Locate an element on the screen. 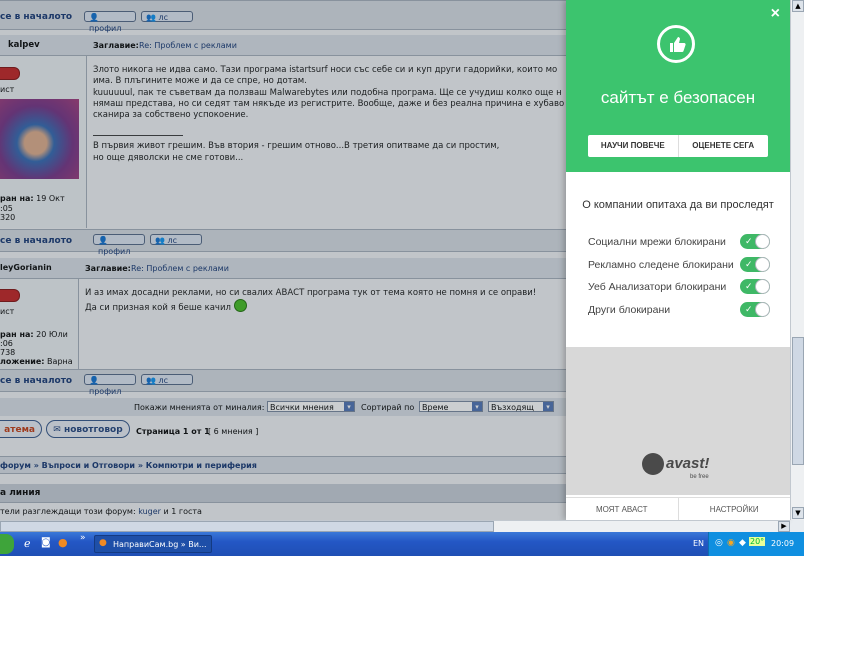 Image resolution: width=864 pixels, height=648 pixels. post-count: :06 is located at coordinates (6, 343).